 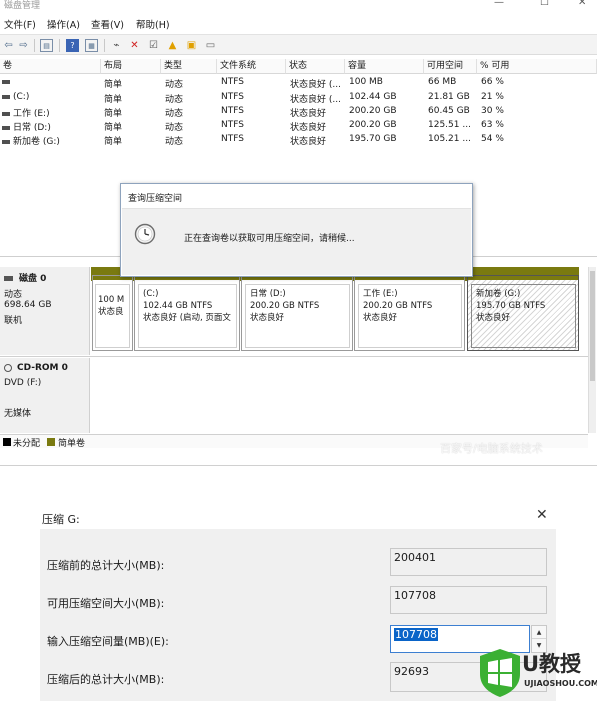 What do you see at coordinates (26, 112) in the screenshot?
I see `volume-name: 工作 (E:)` at bounding box center [26, 112].